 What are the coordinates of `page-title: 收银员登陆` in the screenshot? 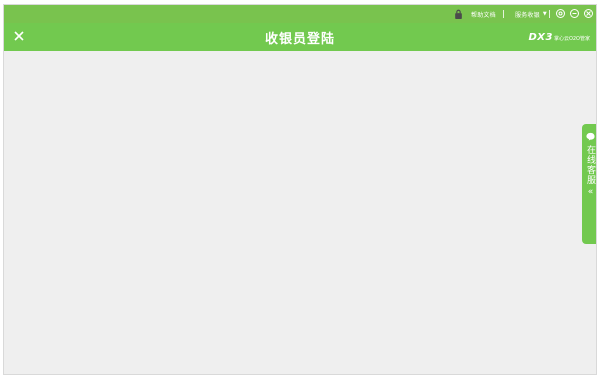 It's located at (299, 39).